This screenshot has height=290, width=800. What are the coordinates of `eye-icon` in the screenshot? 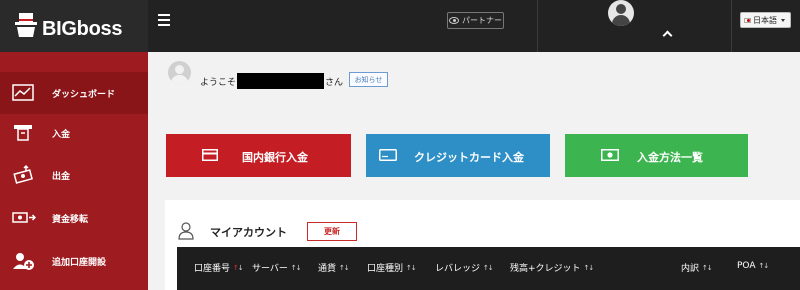 It's located at (454, 20).